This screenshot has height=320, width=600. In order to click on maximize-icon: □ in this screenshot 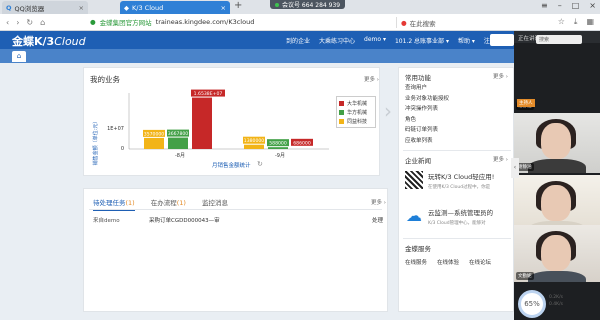, I will do `click(576, 5)`.